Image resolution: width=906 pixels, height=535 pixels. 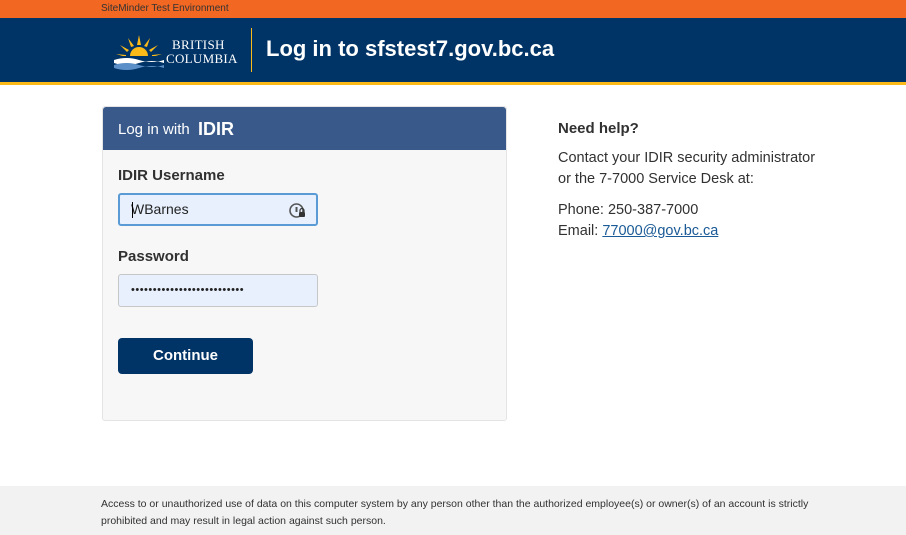 I want to click on logo-text: BRITISH COLUMBIA, so click(x=202, y=52).